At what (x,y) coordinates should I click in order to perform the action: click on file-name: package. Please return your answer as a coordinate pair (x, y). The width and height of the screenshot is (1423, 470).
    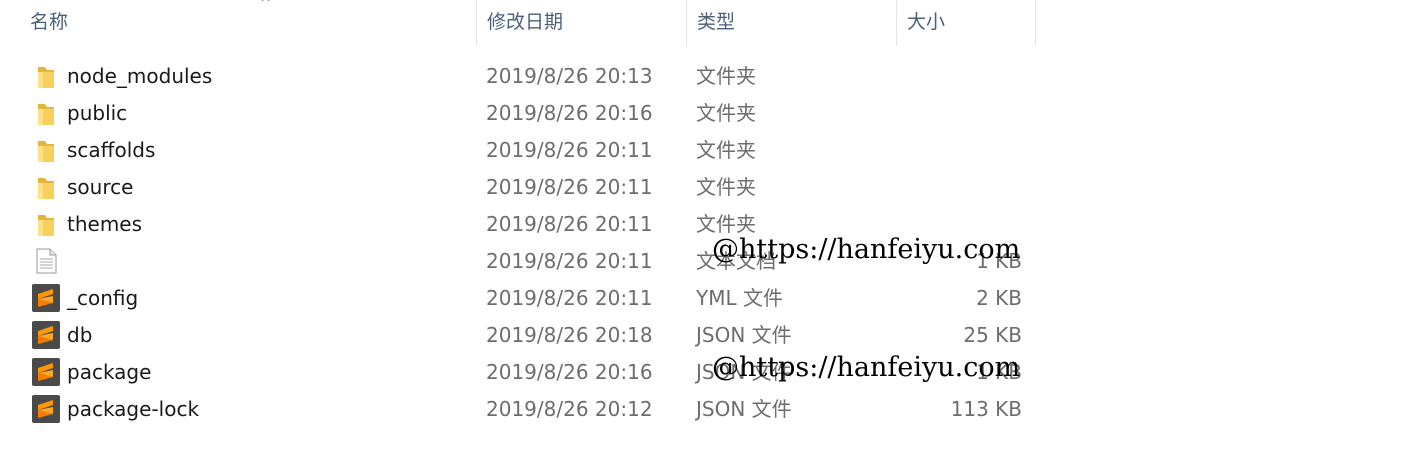
    Looking at the image, I should click on (109, 372).